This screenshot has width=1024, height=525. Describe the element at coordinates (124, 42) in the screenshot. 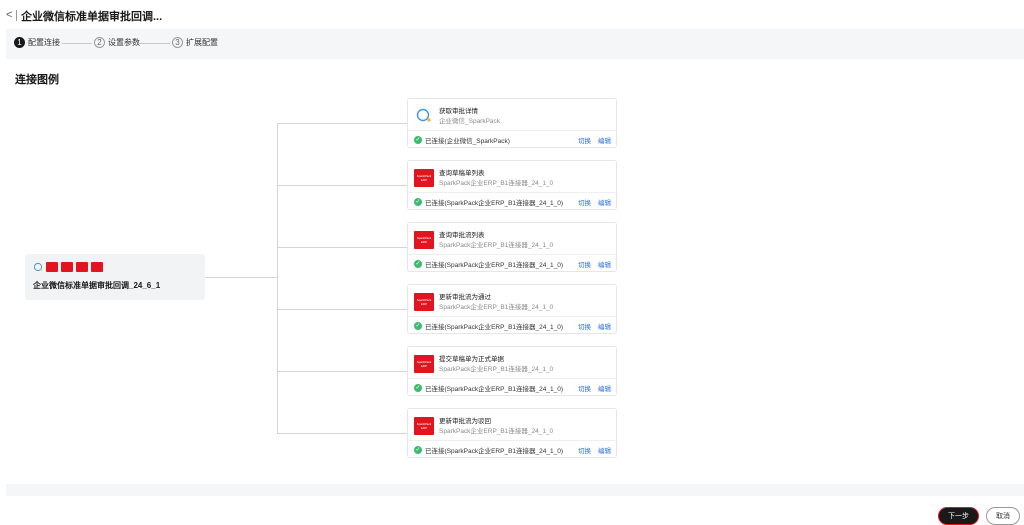

I see `step-label: 设置参数` at that location.